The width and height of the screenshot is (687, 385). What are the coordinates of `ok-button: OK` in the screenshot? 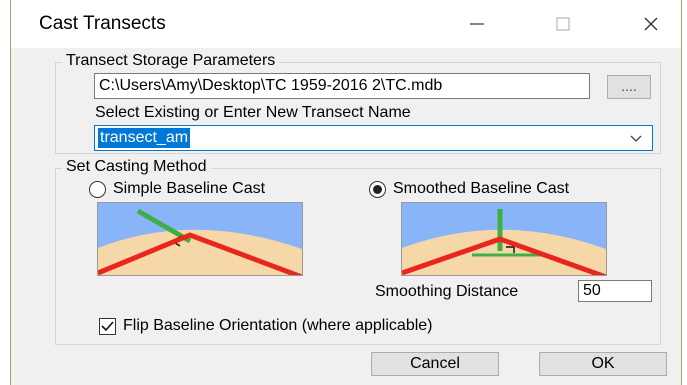 It's located at (603, 364).